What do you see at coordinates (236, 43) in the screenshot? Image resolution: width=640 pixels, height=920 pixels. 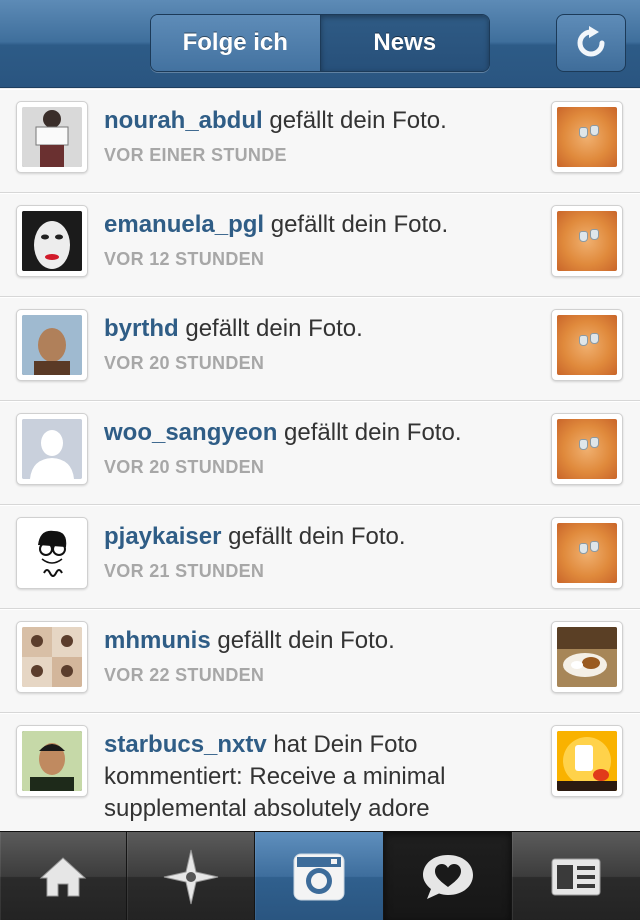 I see `tab-following: Folge ich` at bounding box center [236, 43].